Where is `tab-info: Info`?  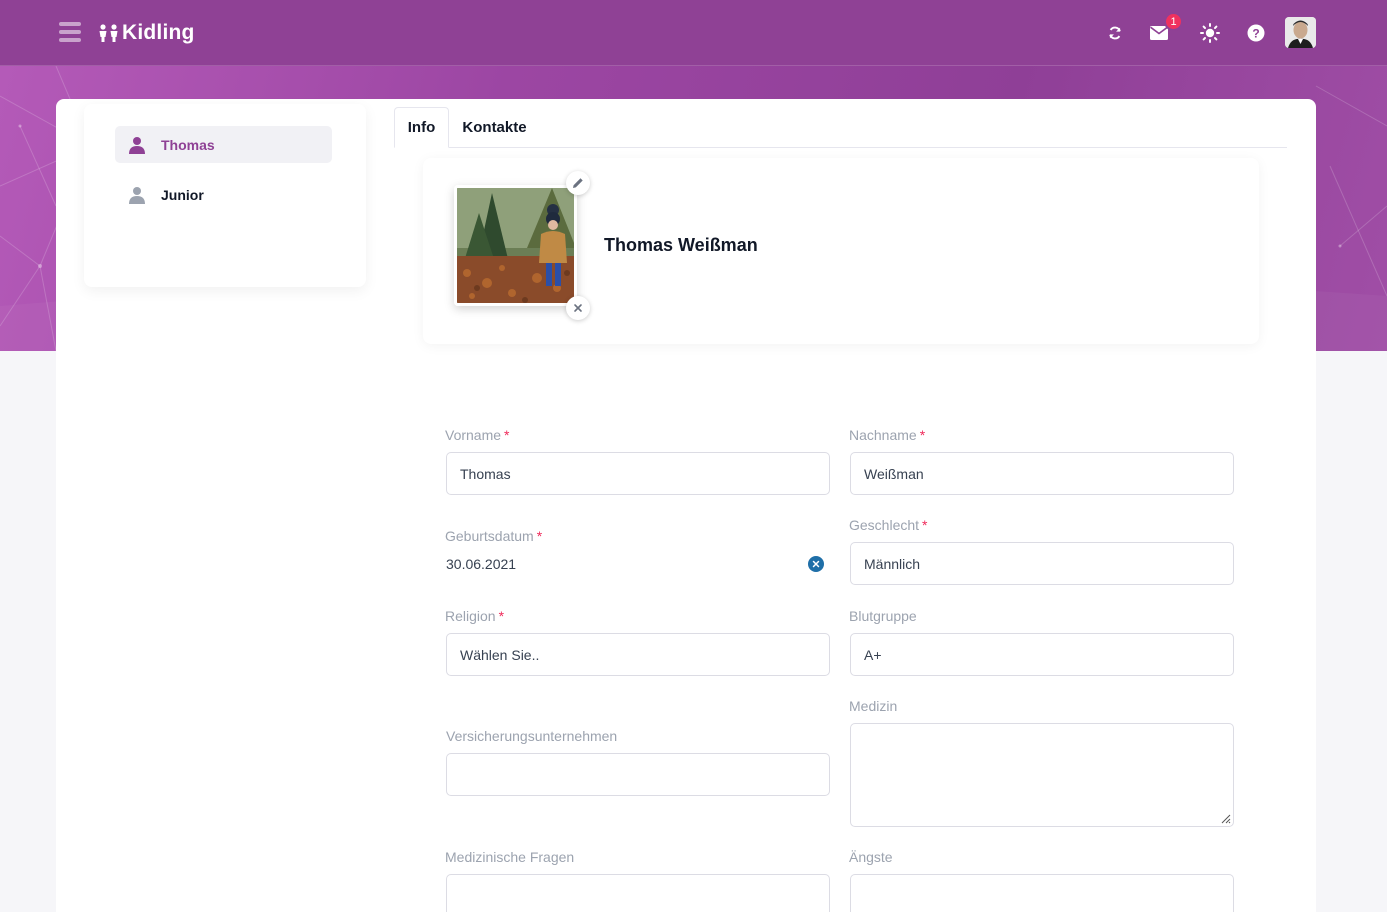 tab-info: Info is located at coordinates (421, 127).